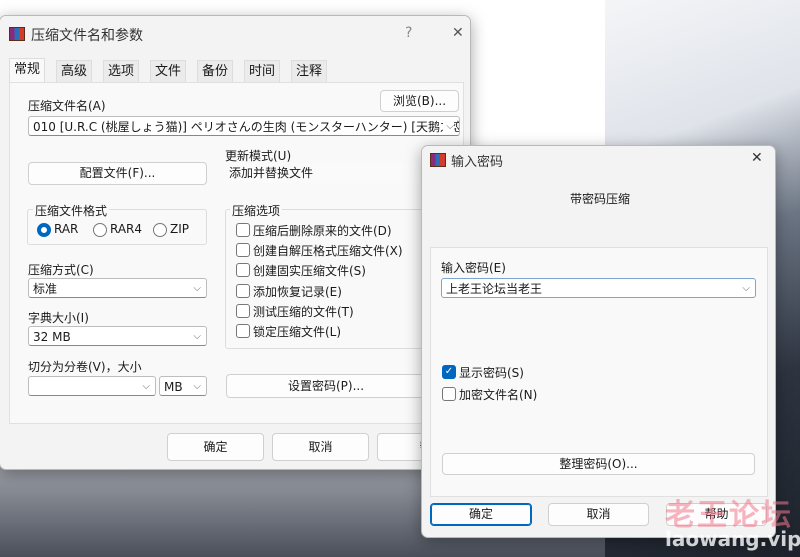 Image resolution: width=800 pixels, height=557 pixels. Describe the element at coordinates (297, 332) in the screenshot. I see `option-label: 锁定压缩文件(L)` at that location.